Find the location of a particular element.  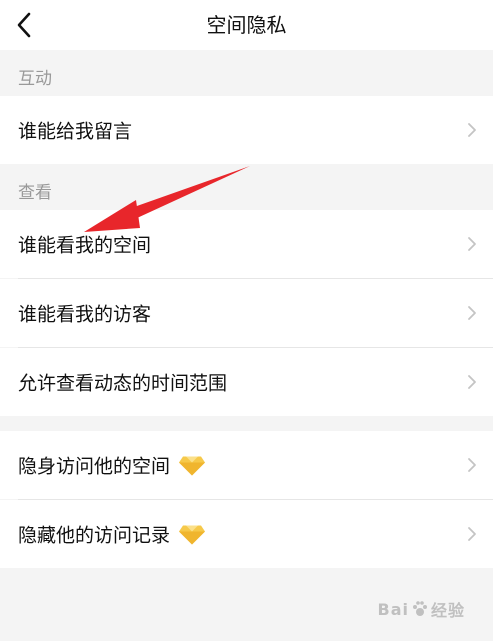

row-label: 允许查看动态的时间范围 is located at coordinates (123, 383).